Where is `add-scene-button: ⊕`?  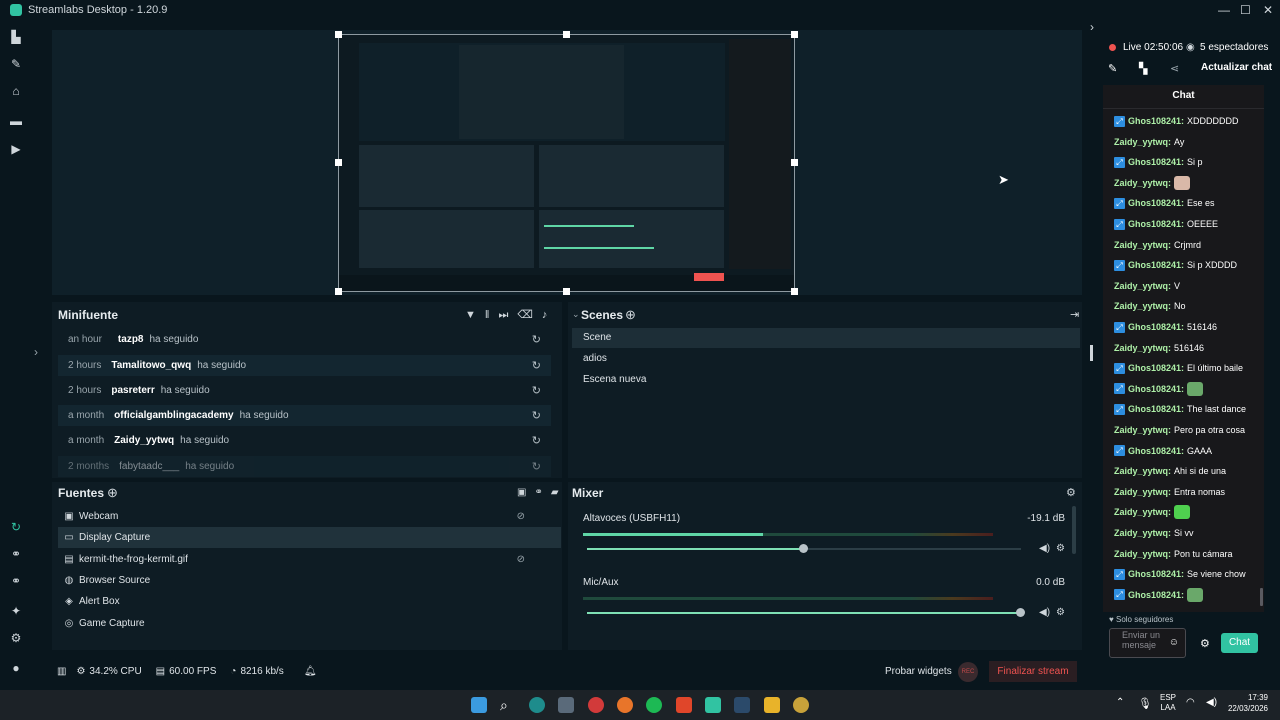
add-scene-button: ⊕ is located at coordinates (630, 315).